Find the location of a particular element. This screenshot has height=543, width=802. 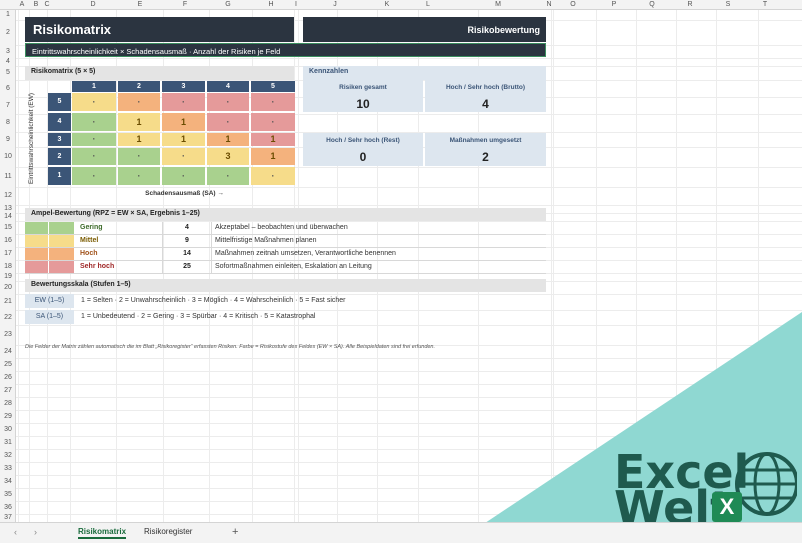

column-header-P: P is located at coordinates (614, 4).